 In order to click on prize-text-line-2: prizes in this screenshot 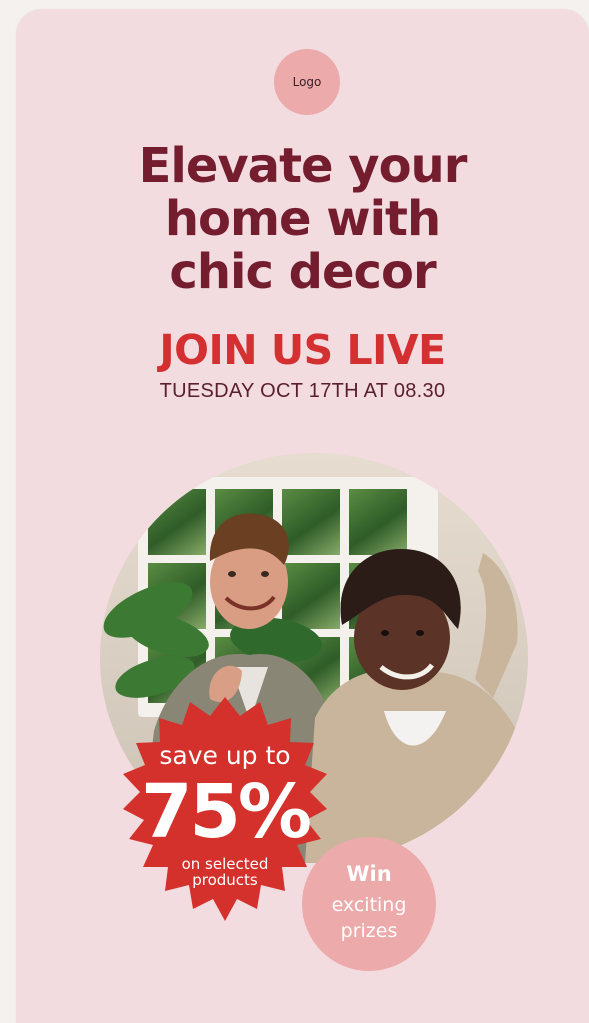, I will do `click(369, 931)`.